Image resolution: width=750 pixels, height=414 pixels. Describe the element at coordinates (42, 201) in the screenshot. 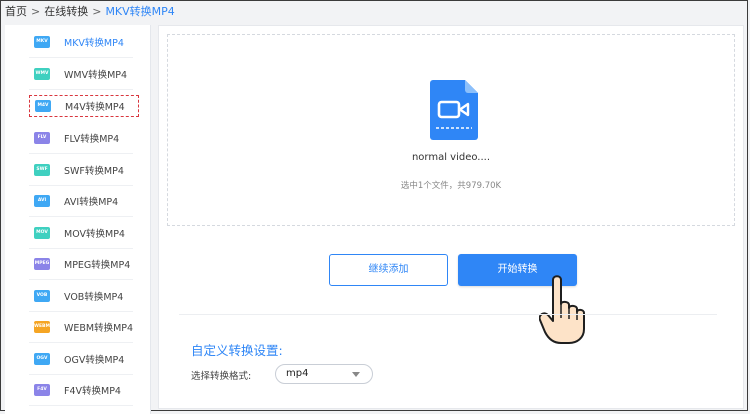

I see `avi-file-icon: AVI` at that location.